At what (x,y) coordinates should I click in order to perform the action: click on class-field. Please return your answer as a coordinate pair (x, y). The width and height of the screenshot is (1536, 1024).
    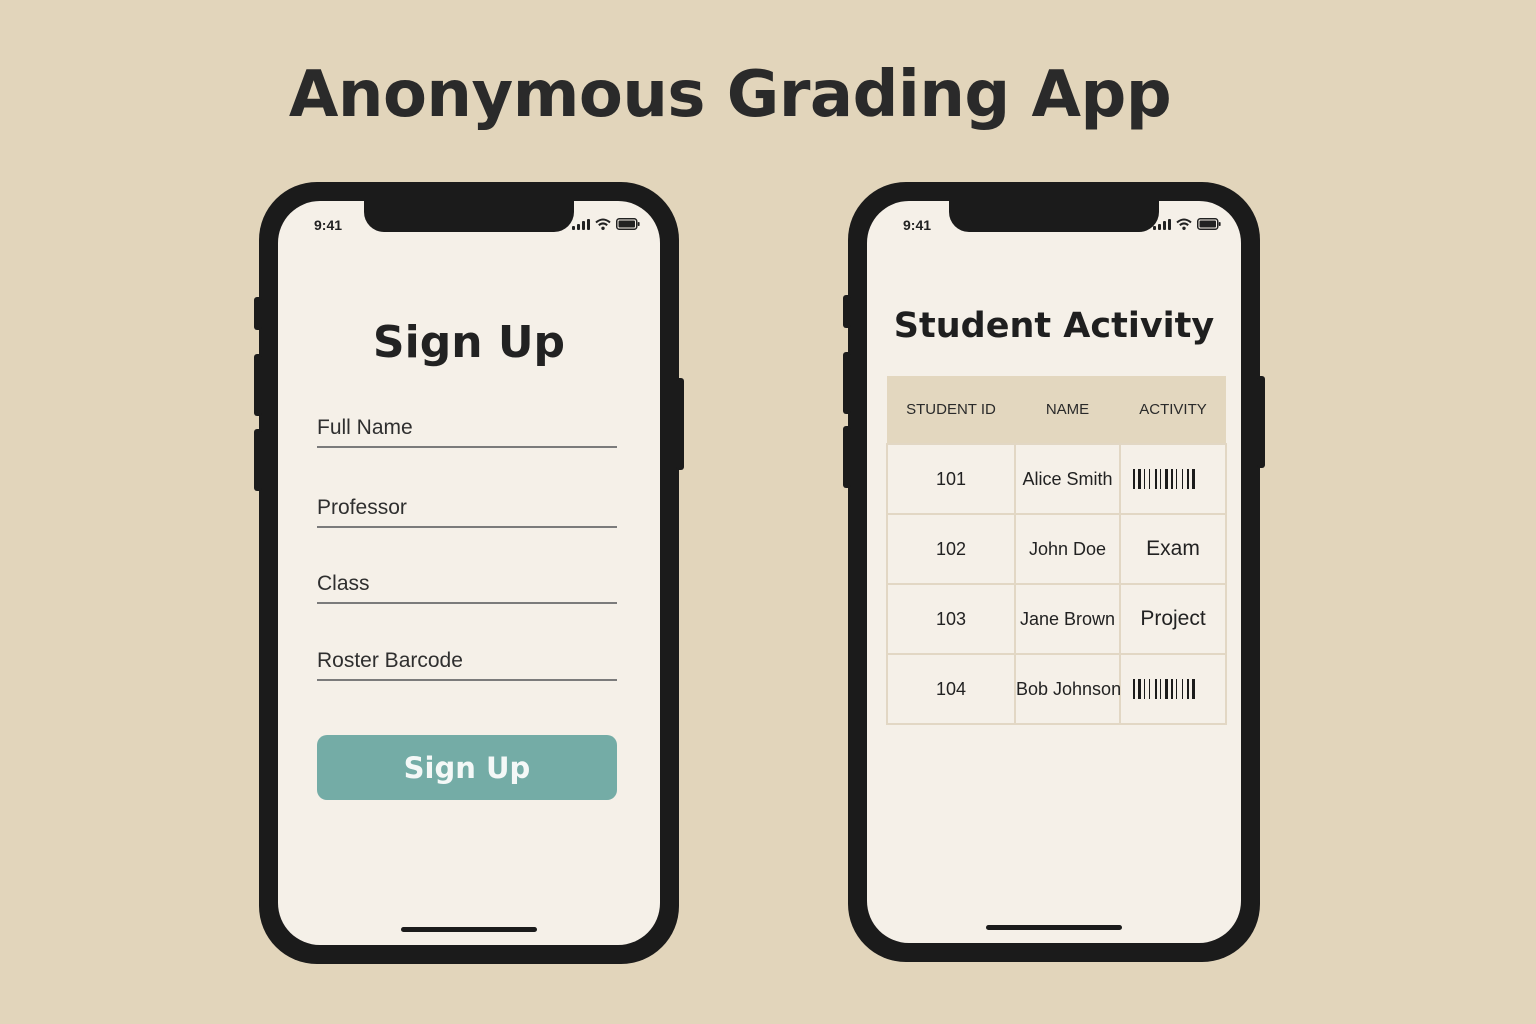
    Looking at the image, I should click on (467, 588).